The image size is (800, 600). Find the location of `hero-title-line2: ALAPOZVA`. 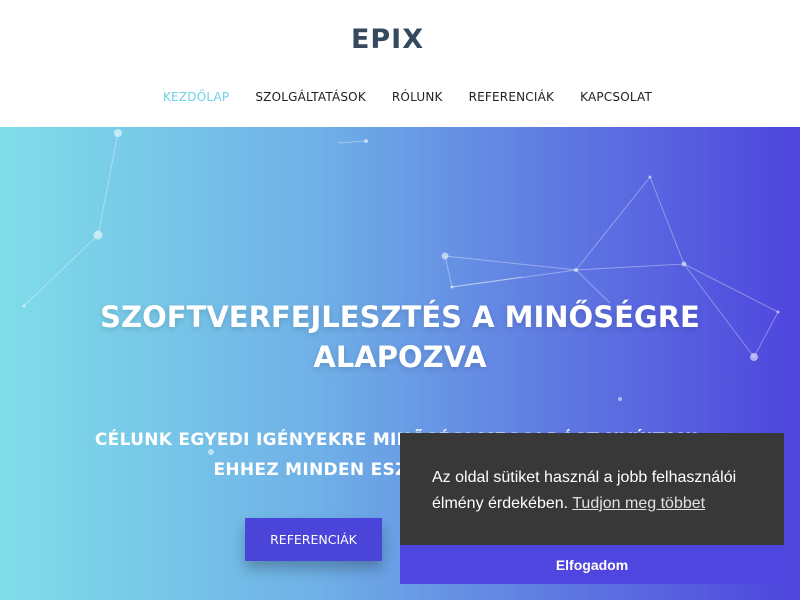

hero-title-line2: ALAPOZVA is located at coordinates (400, 357).